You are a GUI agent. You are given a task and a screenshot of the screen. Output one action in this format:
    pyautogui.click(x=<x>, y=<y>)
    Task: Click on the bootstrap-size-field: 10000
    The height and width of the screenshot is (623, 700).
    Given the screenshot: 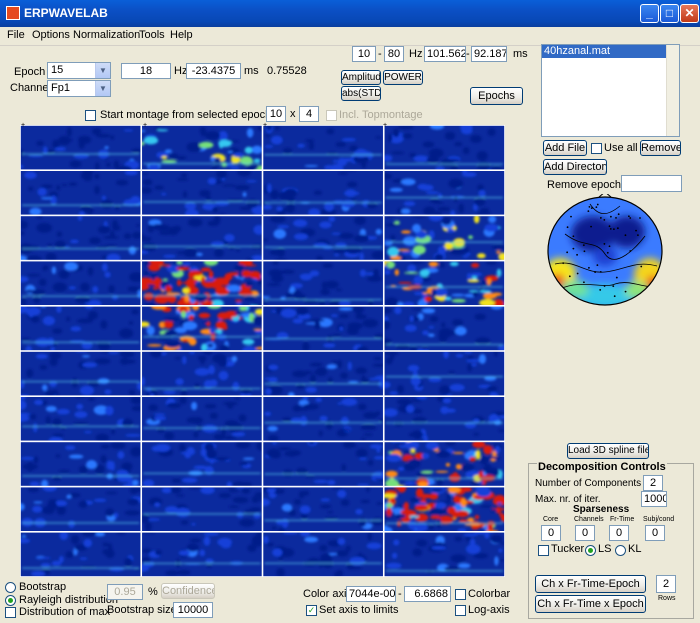 What is the action you would take?
    pyautogui.click(x=193, y=610)
    